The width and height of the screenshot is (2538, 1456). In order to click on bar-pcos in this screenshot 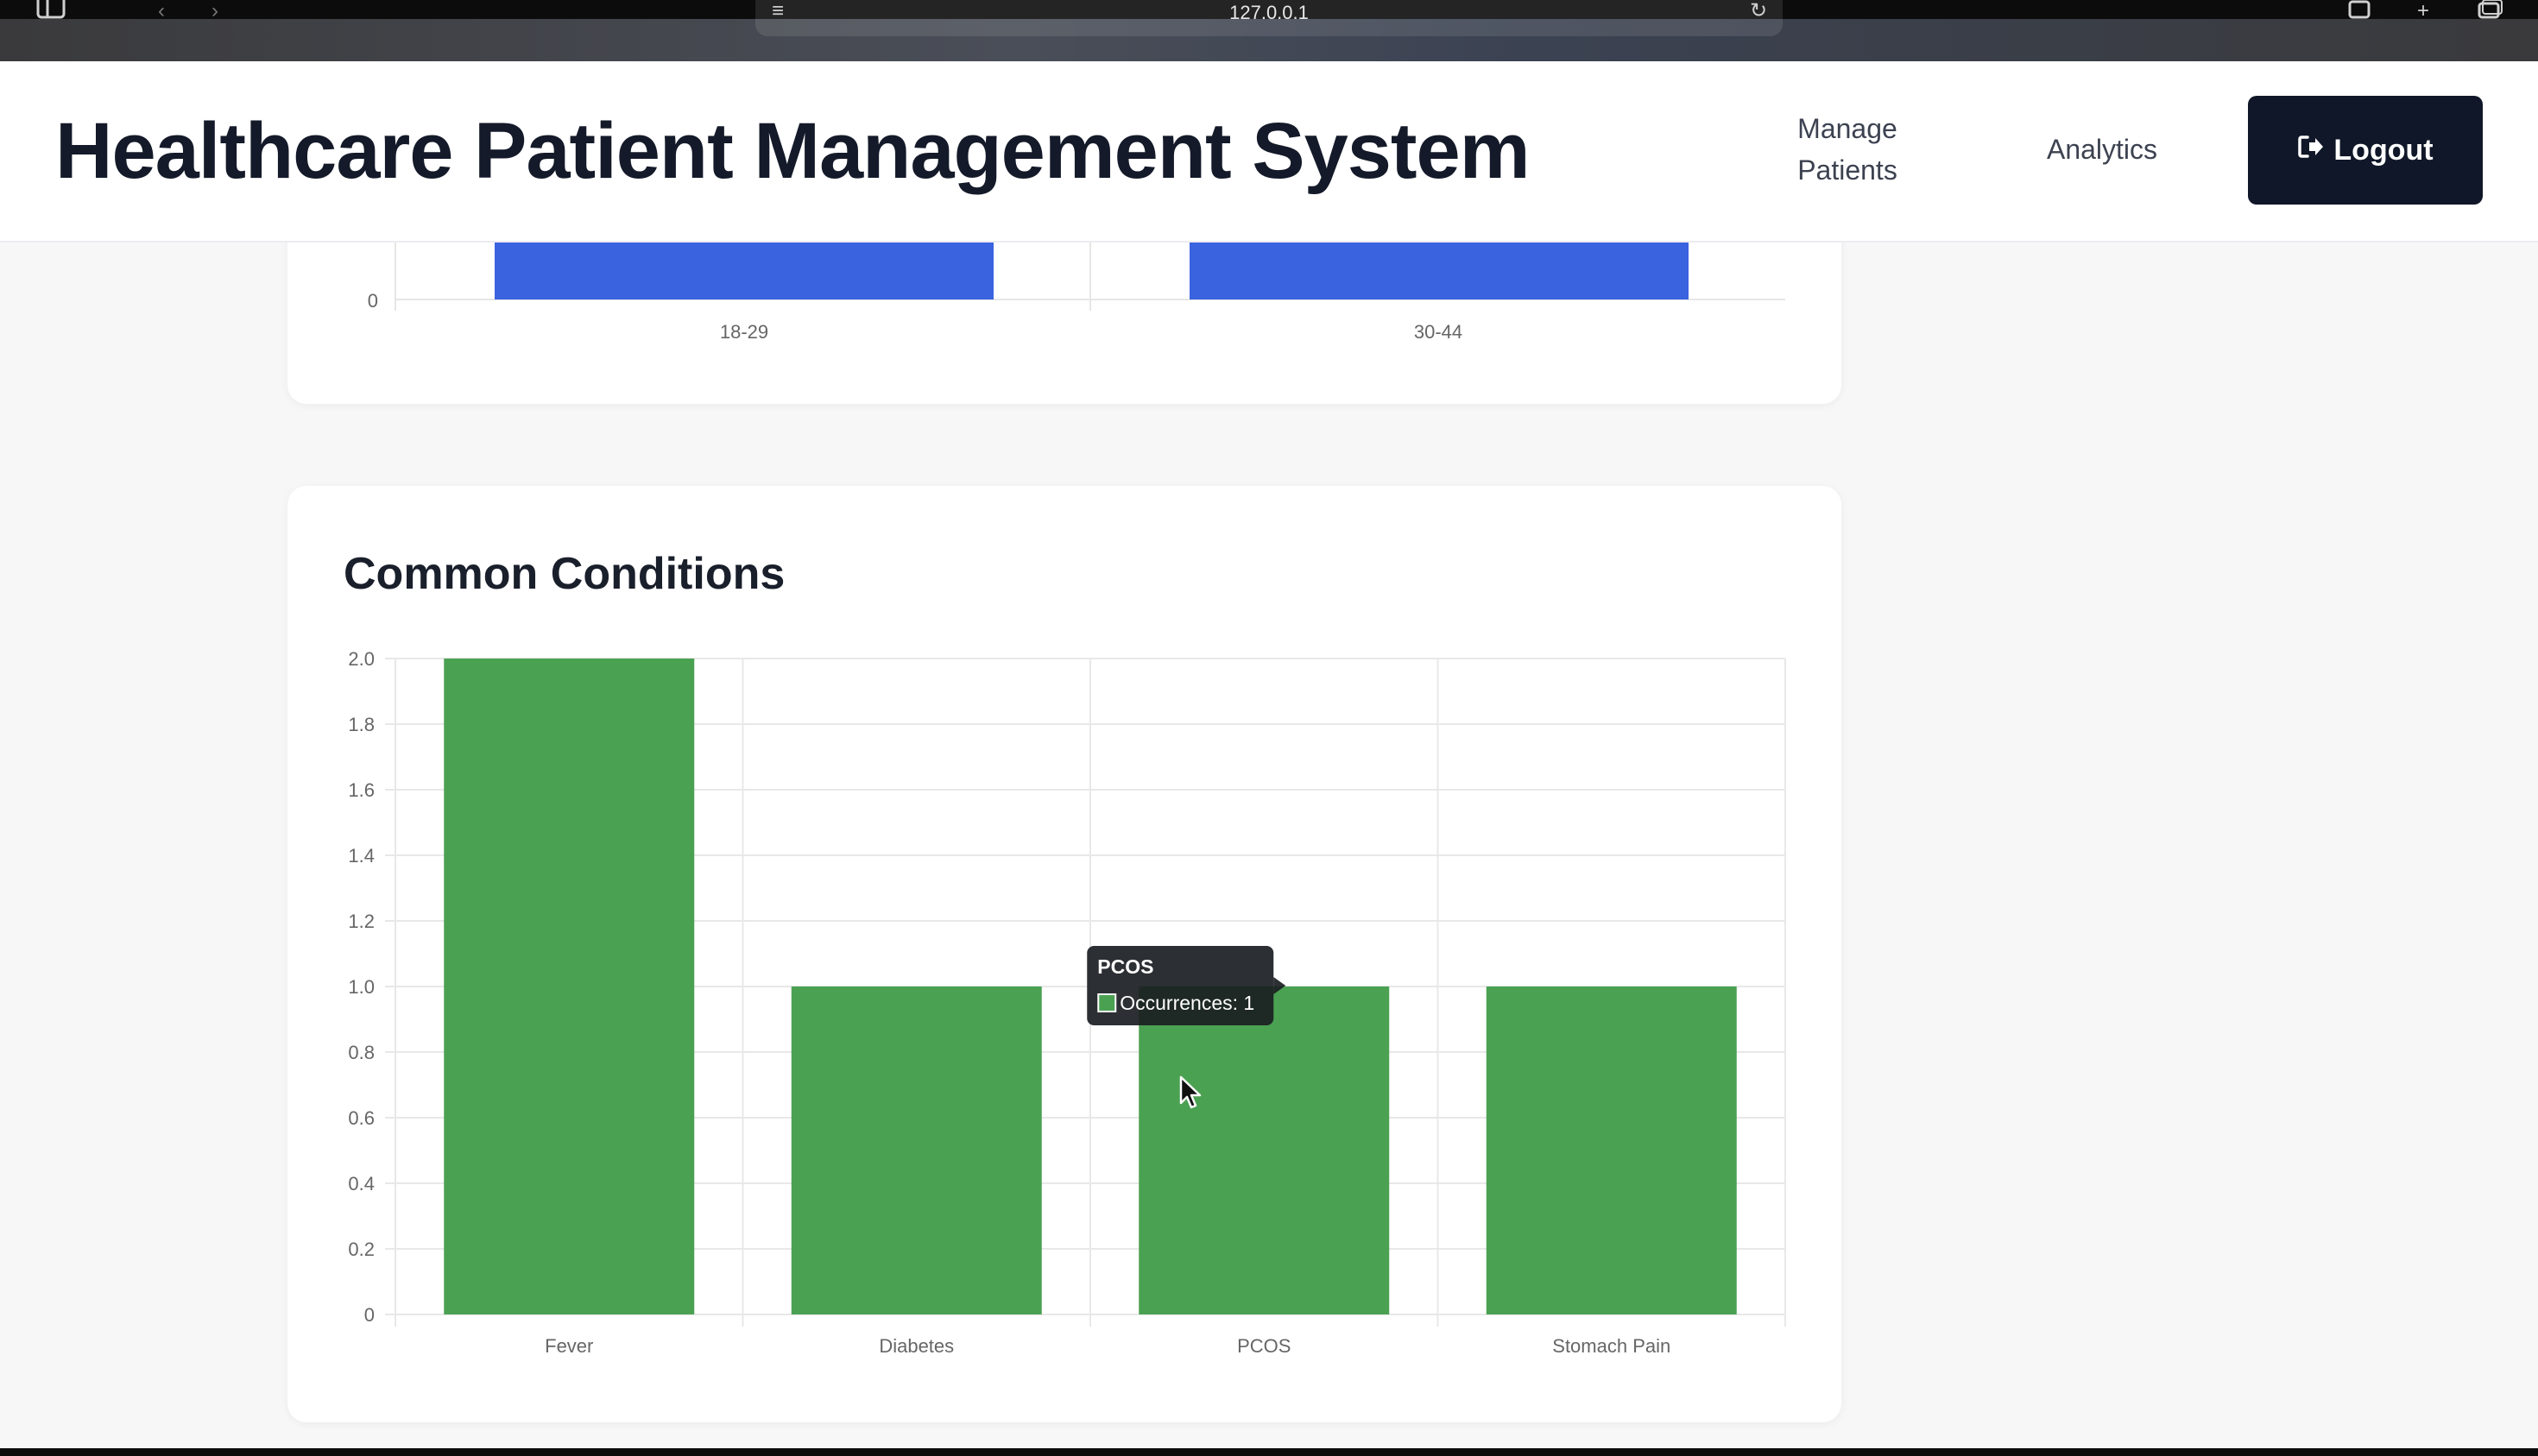, I will do `click(1264, 1150)`.